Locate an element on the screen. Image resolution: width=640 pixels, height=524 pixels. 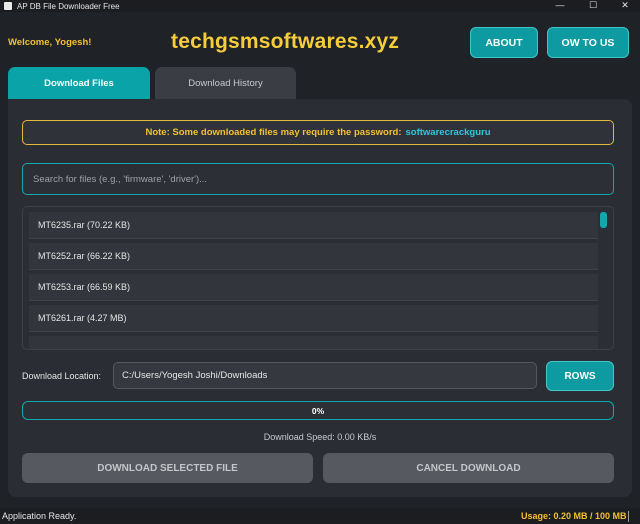
note-password: softwarecrackguru is located at coordinates (448, 132).